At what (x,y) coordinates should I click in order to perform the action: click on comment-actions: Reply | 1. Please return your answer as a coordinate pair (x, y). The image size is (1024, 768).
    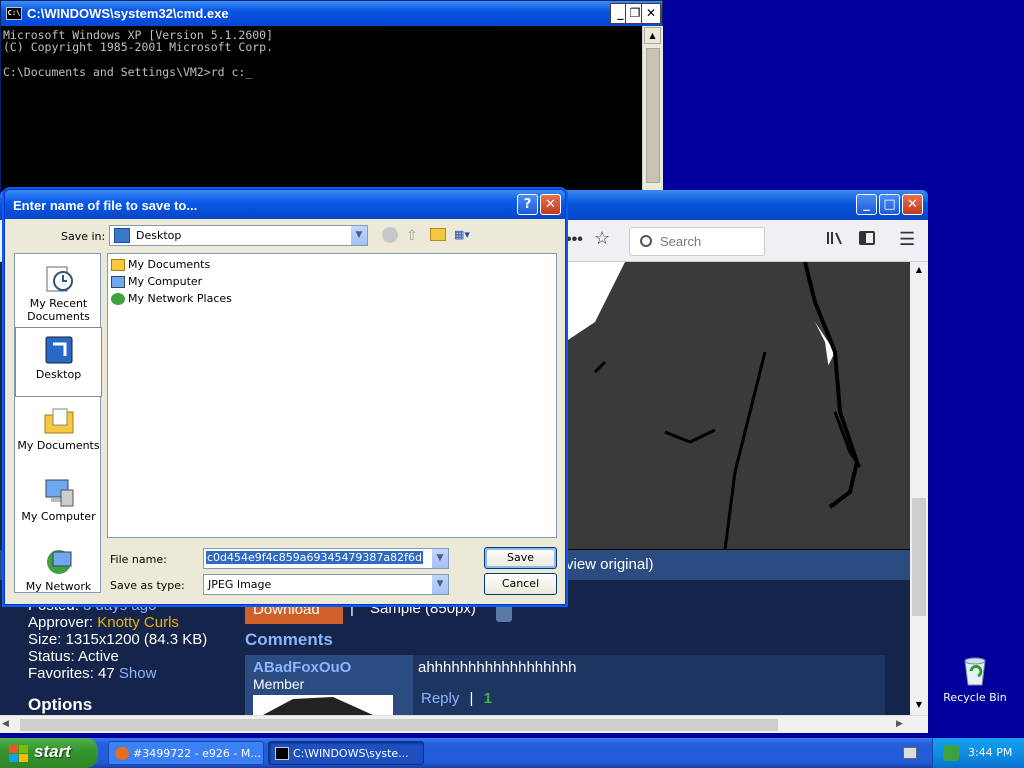
    Looking at the image, I should click on (456, 698).